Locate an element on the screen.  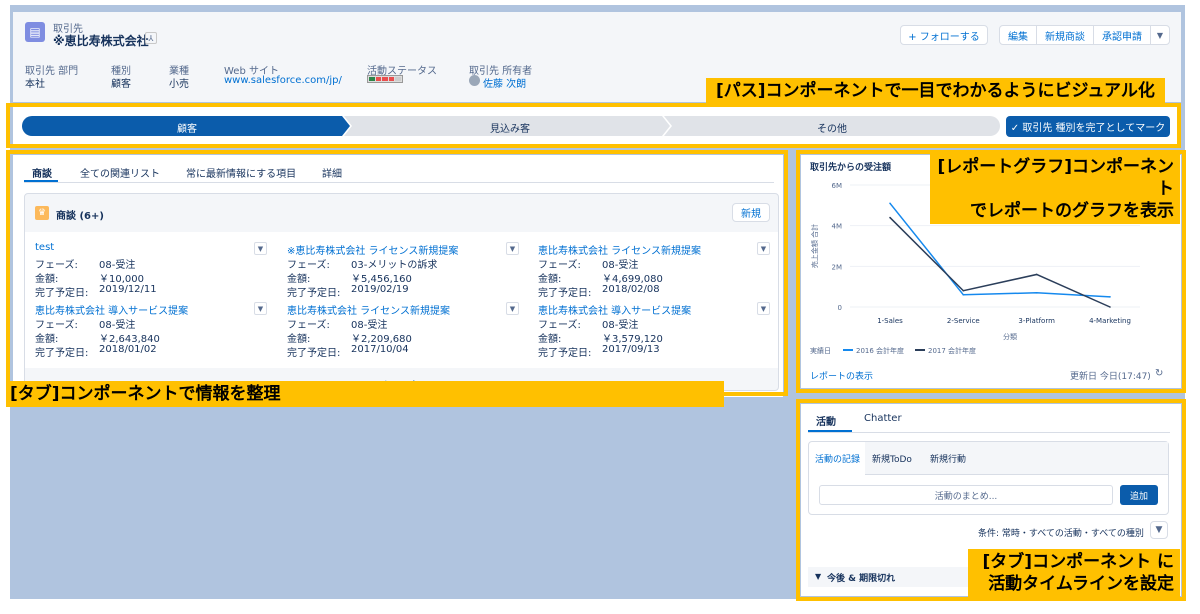
field-value: 顧客 is located at coordinates (121, 84).